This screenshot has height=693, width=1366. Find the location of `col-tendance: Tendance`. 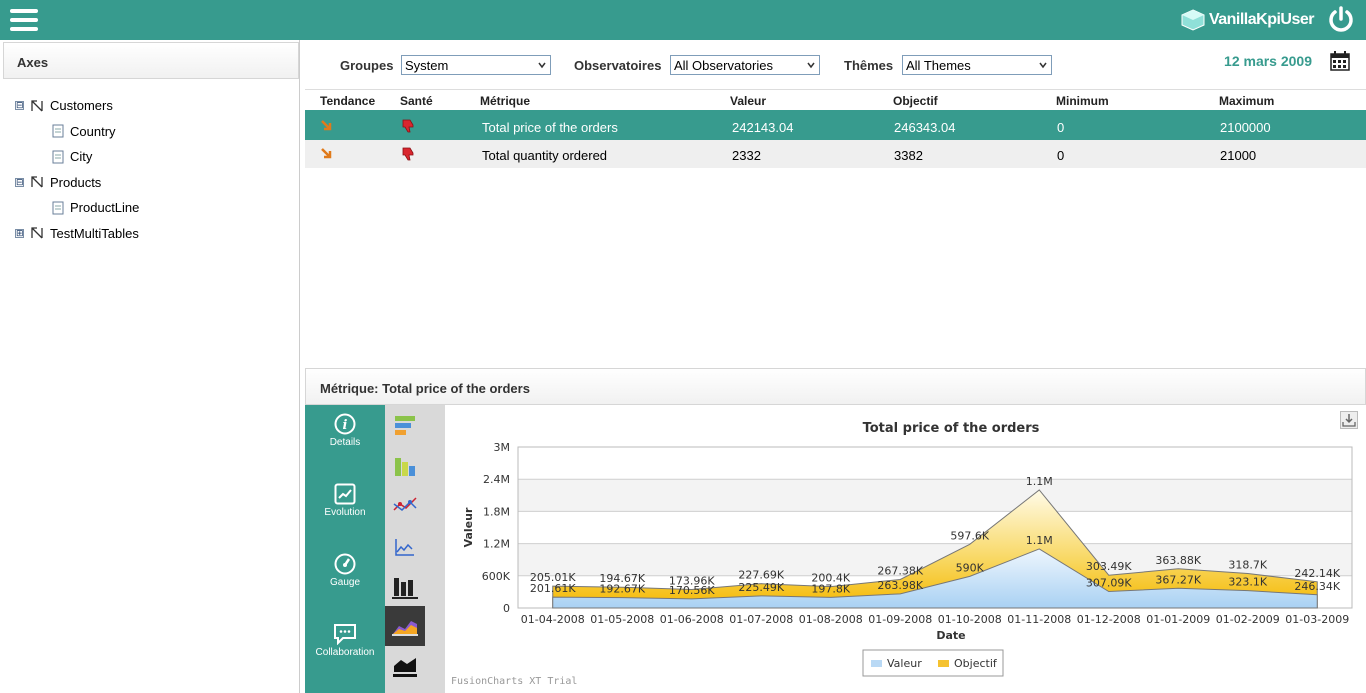

col-tendance: Tendance is located at coordinates (347, 101).